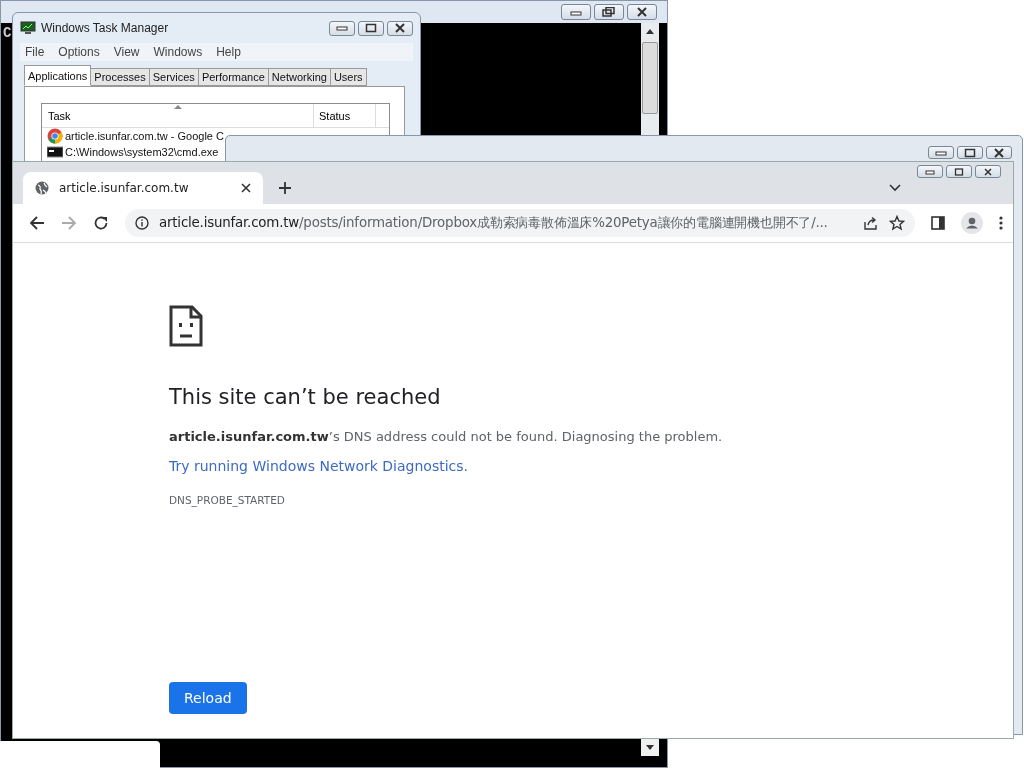 Image resolution: width=1024 pixels, height=768 pixels. I want to click on globe-icon, so click(42, 188).